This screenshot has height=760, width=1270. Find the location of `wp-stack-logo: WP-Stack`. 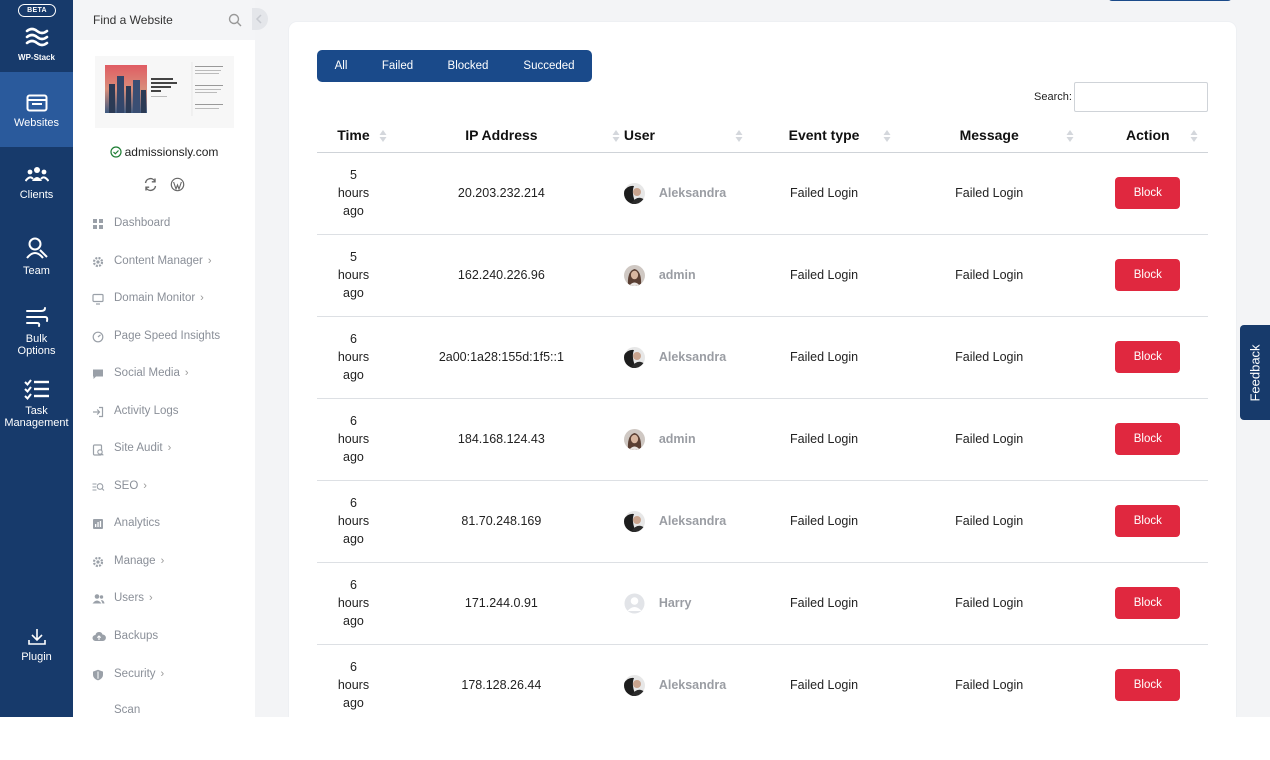

wp-stack-logo: WP-Stack is located at coordinates (36, 43).